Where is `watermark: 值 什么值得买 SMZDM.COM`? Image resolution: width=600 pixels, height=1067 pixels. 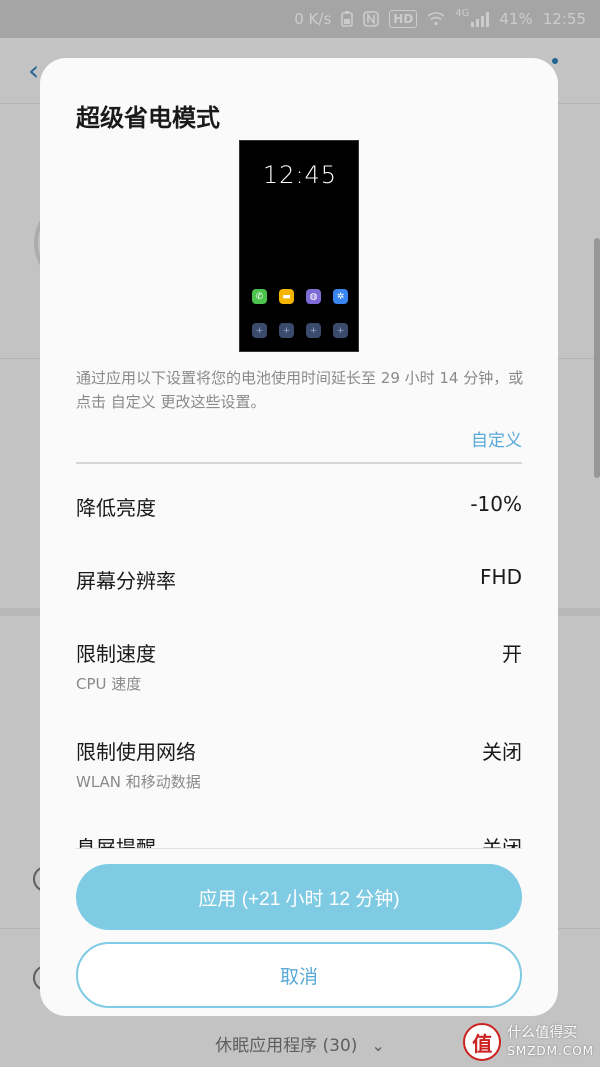
watermark: 值 什么值得买 SMZDM.COM is located at coordinates (528, 1042).